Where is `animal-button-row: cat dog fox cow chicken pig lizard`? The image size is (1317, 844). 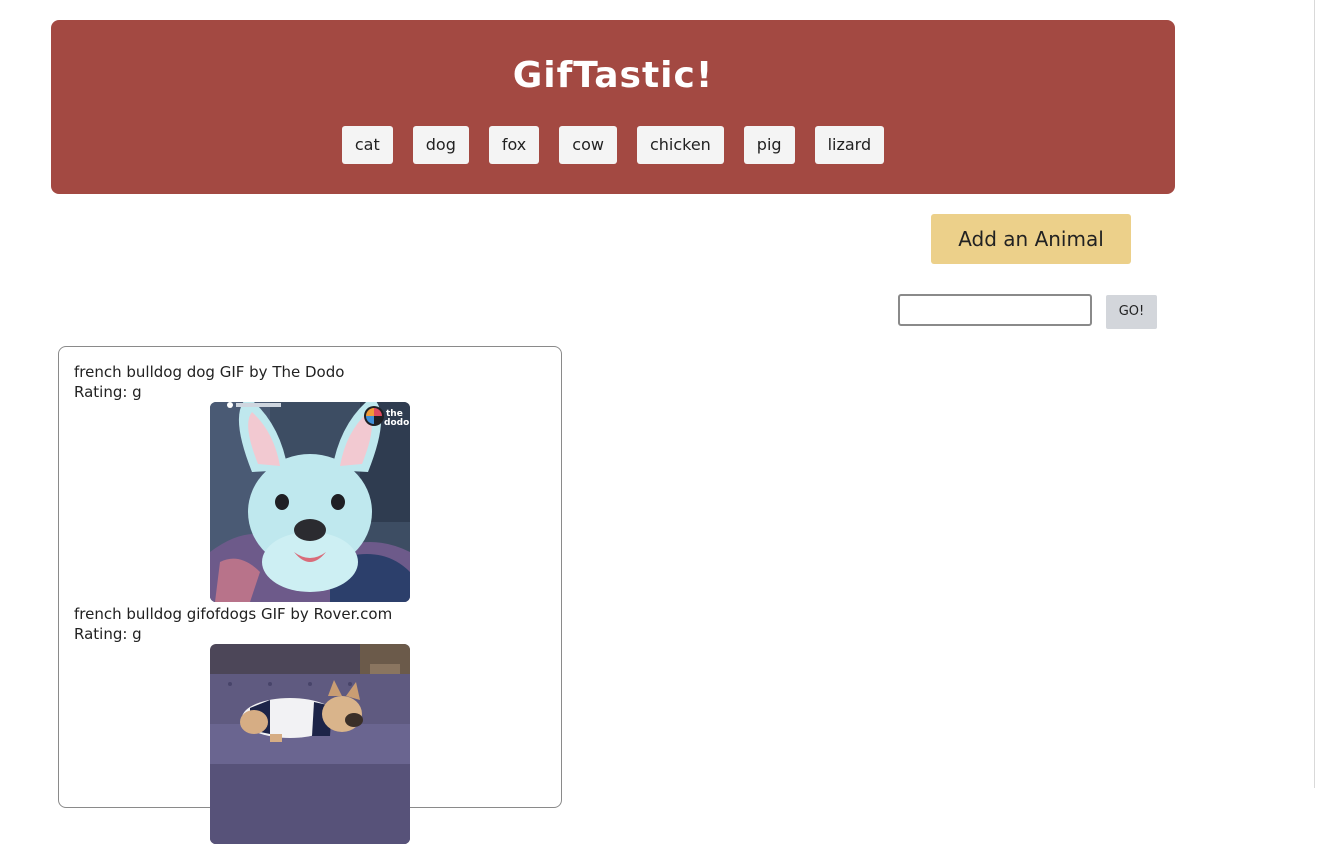 animal-button-row: cat dog fox cow chicken pig lizard is located at coordinates (613, 145).